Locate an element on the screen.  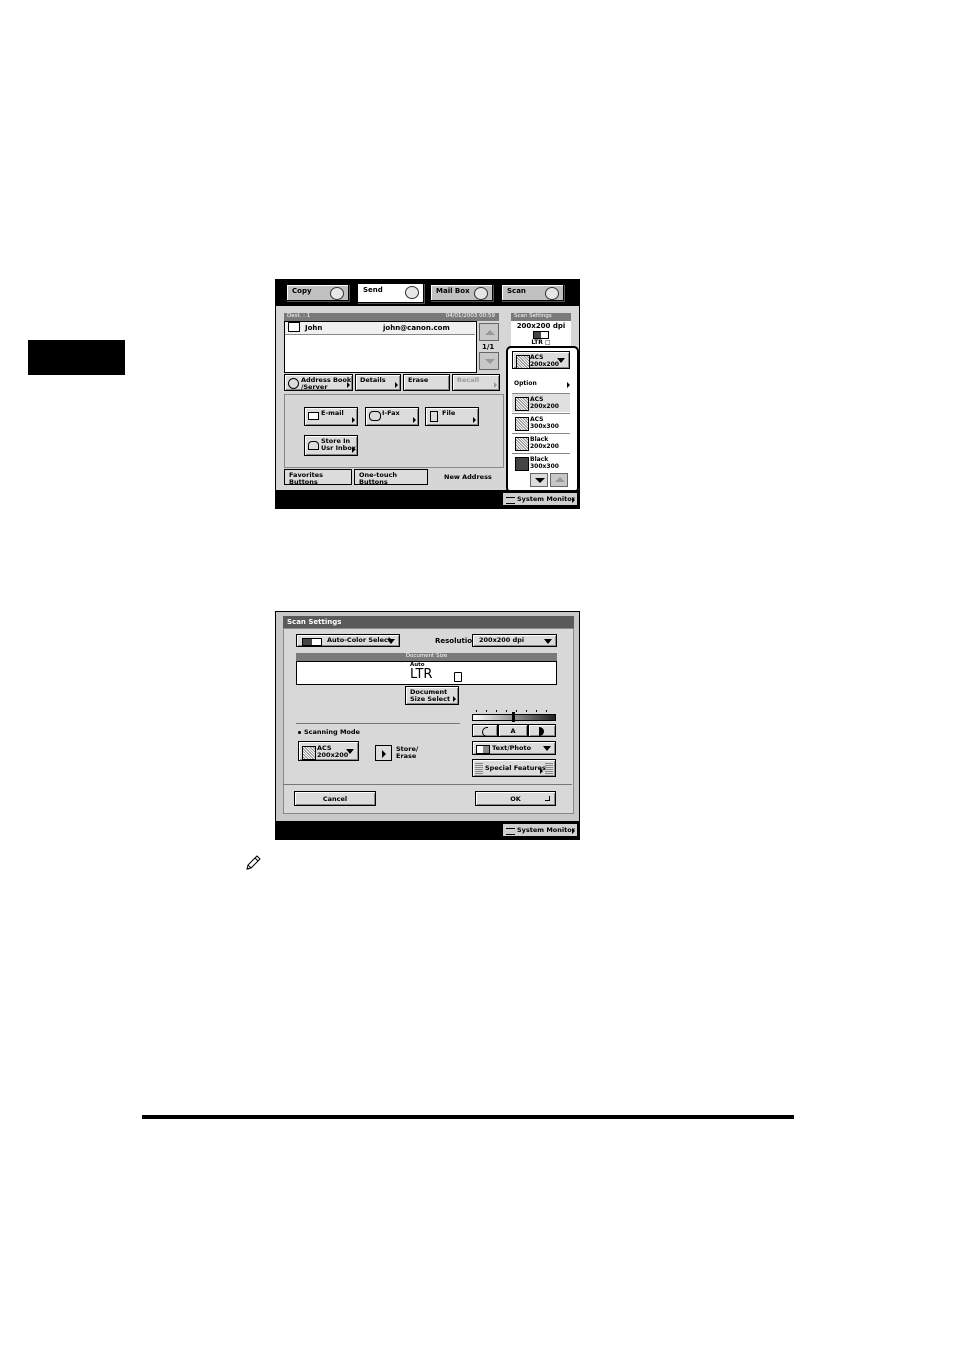
scan-settings-header: Scan Settings is located at coordinates (541, 317).